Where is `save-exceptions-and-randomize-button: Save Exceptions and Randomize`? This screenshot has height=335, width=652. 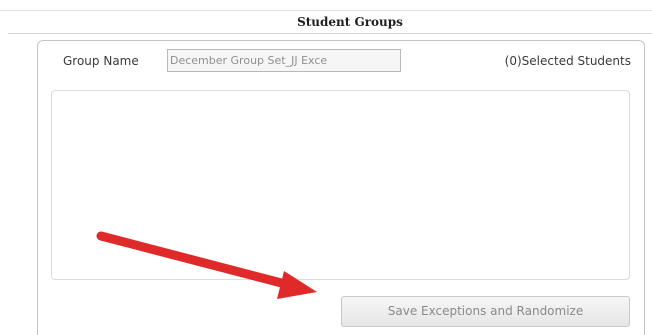 save-exceptions-and-randomize-button: Save Exceptions and Randomize is located at coordinates (485, 311).